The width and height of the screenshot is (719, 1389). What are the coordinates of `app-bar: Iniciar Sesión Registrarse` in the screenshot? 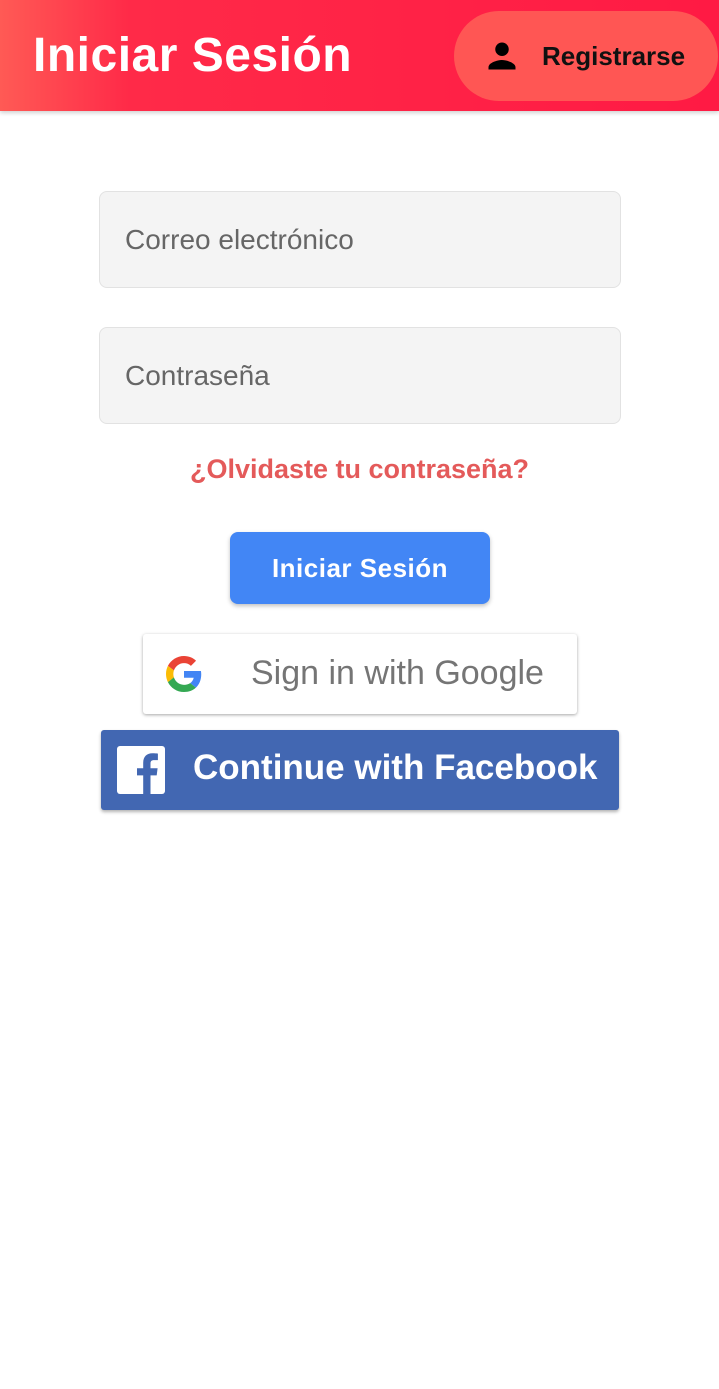 It's located at (359, 55).